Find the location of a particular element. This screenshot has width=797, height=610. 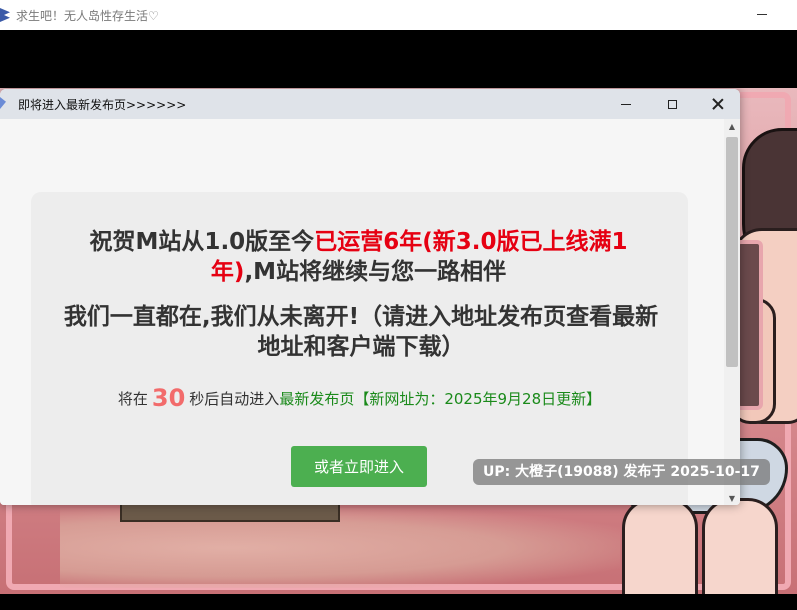

close-icon is located at coordinates (718, 104).